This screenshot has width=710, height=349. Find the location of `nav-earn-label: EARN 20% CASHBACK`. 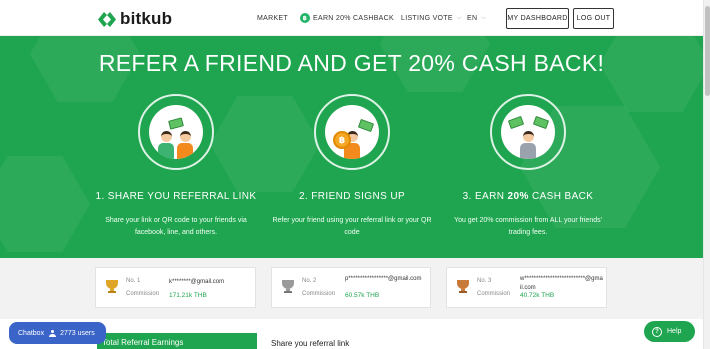

nav-earn-label: EARN 20% CASHBACK is located at coordinates (353, 18).